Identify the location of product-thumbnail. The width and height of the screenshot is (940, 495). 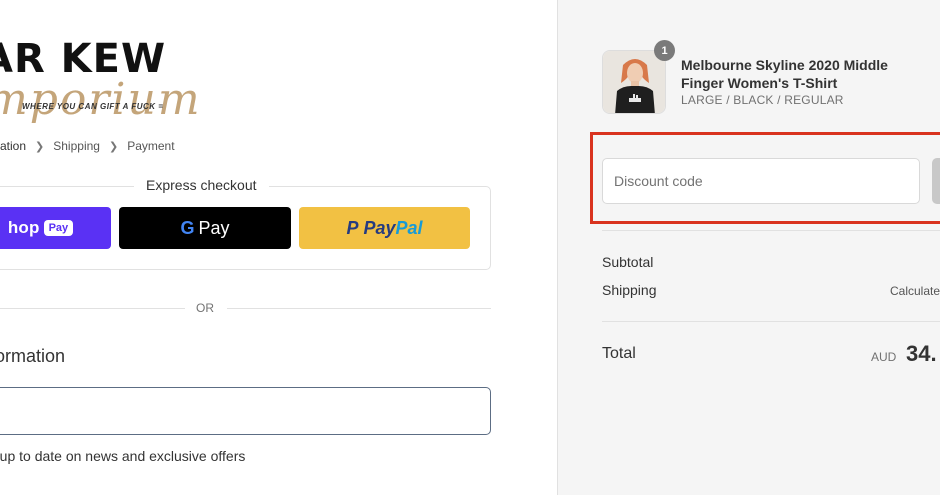
(634, 82).